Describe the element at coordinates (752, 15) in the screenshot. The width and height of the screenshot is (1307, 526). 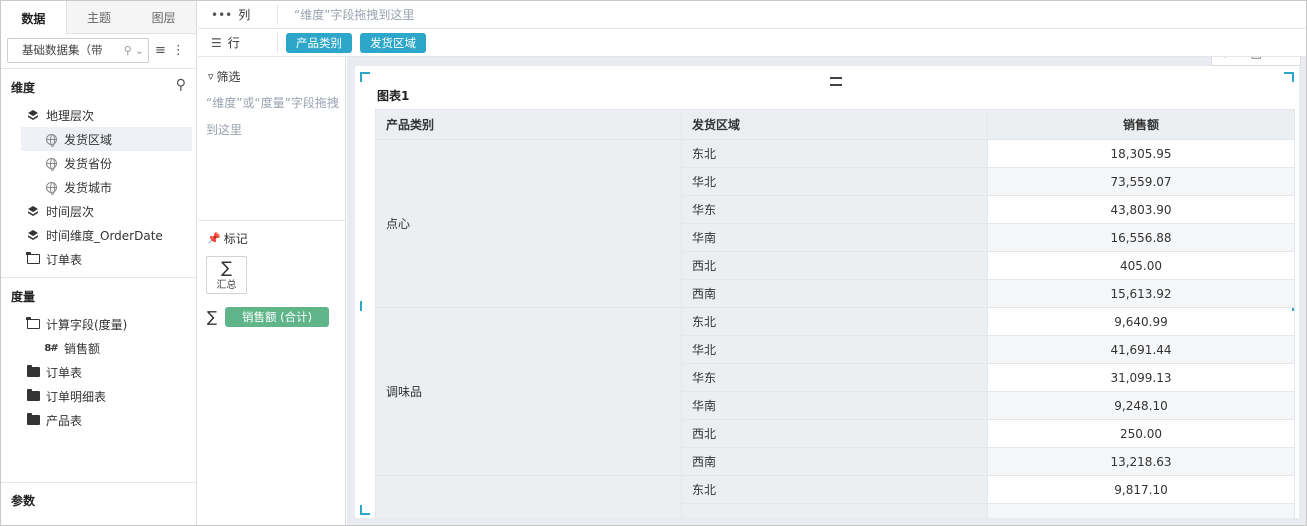
I see `columns-shelf: ••• 列 “维度”字段拖拽到这里` at that location.